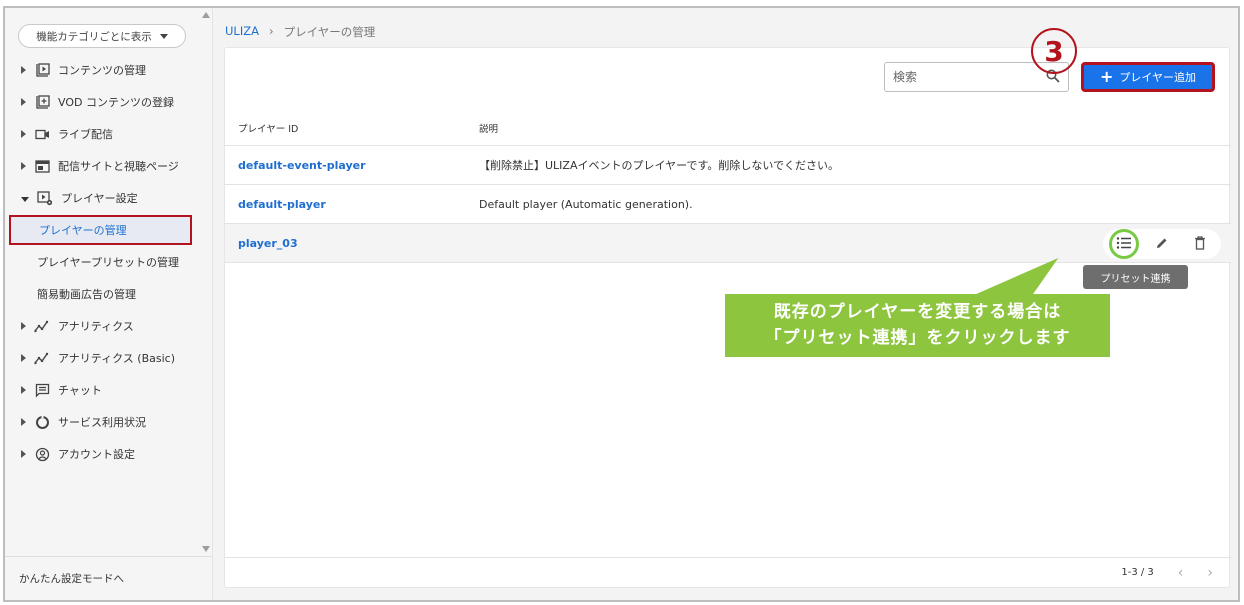 The image size is (1244, 605). Describe the element at coordinates (94, 36) in the screenshot. I see `category-select-label: 機能カテゴリごとに表示` at that location.